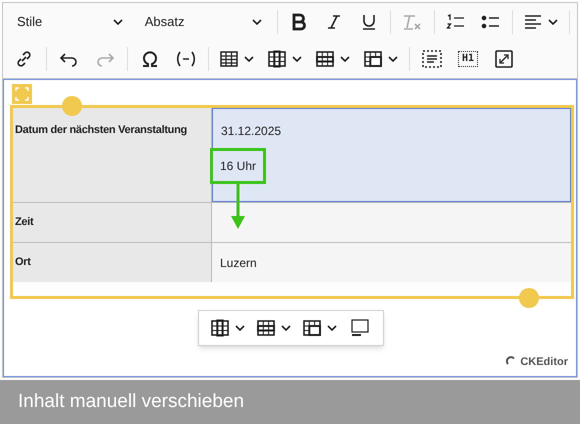 The height and width of the screenshot is (424, 580). I want to click on omega-icon, so click(150, 59).